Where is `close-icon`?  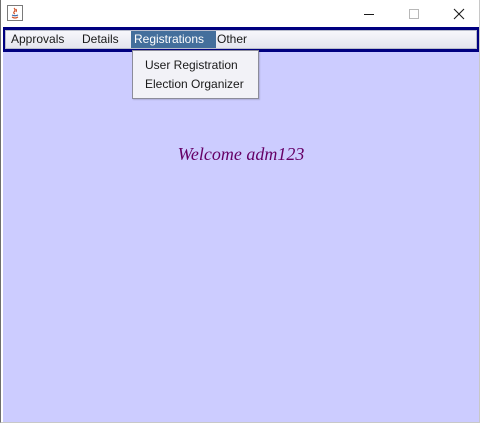 close-icon is located at coordinates (458, 13).